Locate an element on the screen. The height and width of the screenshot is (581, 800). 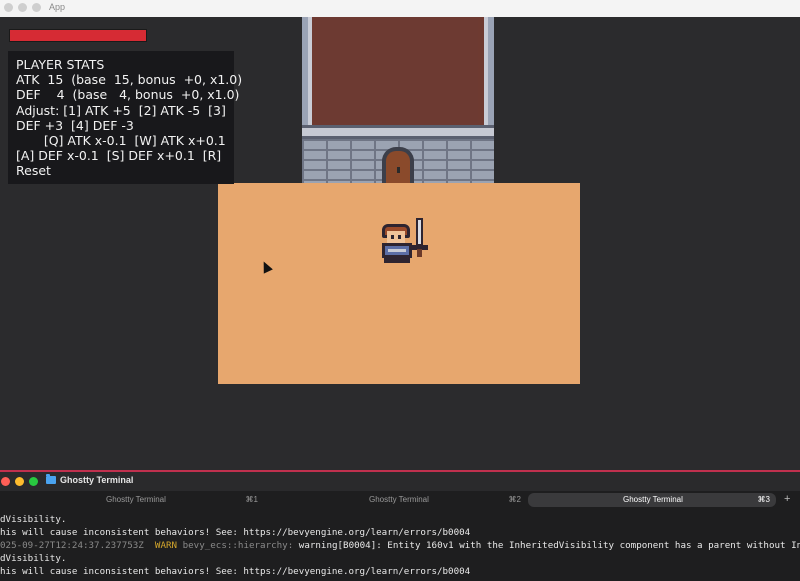
tower-roof is located at coordinates (398, 73).